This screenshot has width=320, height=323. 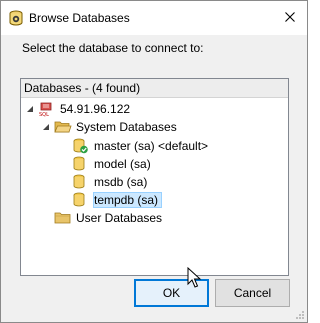 What do you see at coordinates (62, 218) in the screenshot?
I see `folder-icon` at bounding box center [62, 218].